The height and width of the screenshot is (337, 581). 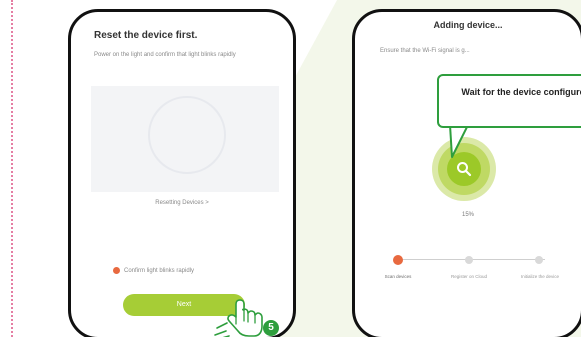 I want to click on confirm-label: Confirm light blinks rapidly, so click(x=159, y=270).